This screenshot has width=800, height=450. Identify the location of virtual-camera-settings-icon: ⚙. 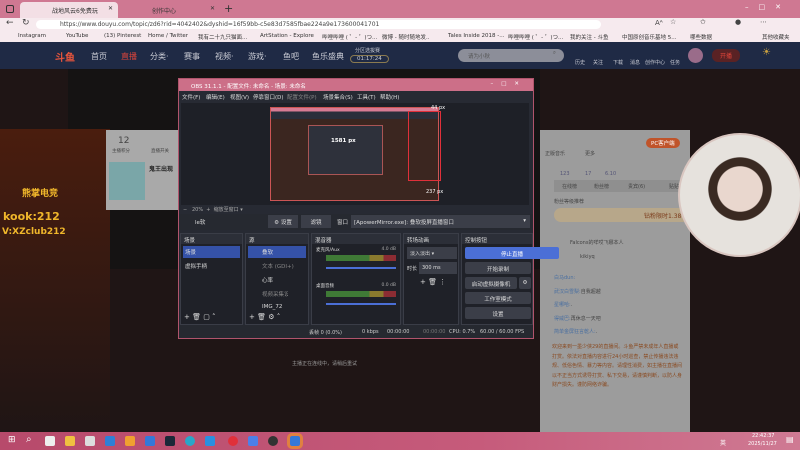
(525, 283).